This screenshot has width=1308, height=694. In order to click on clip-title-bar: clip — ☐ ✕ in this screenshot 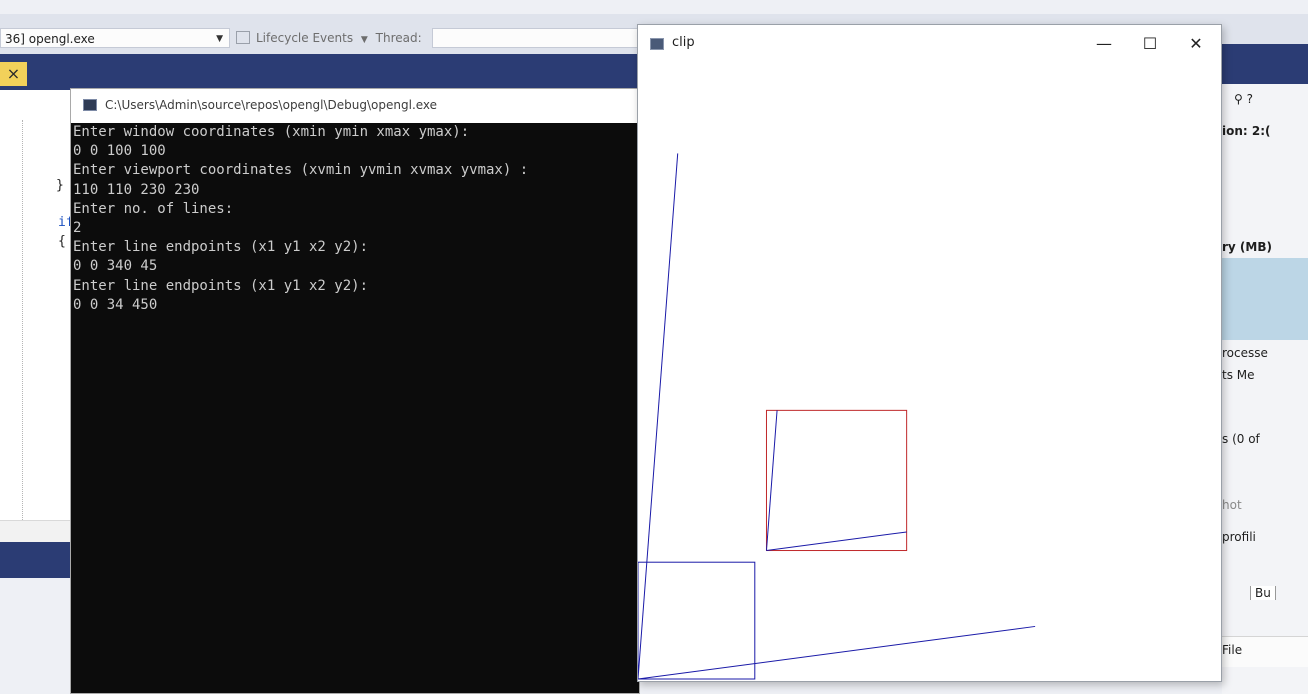, I will do `click(929, 44)`.